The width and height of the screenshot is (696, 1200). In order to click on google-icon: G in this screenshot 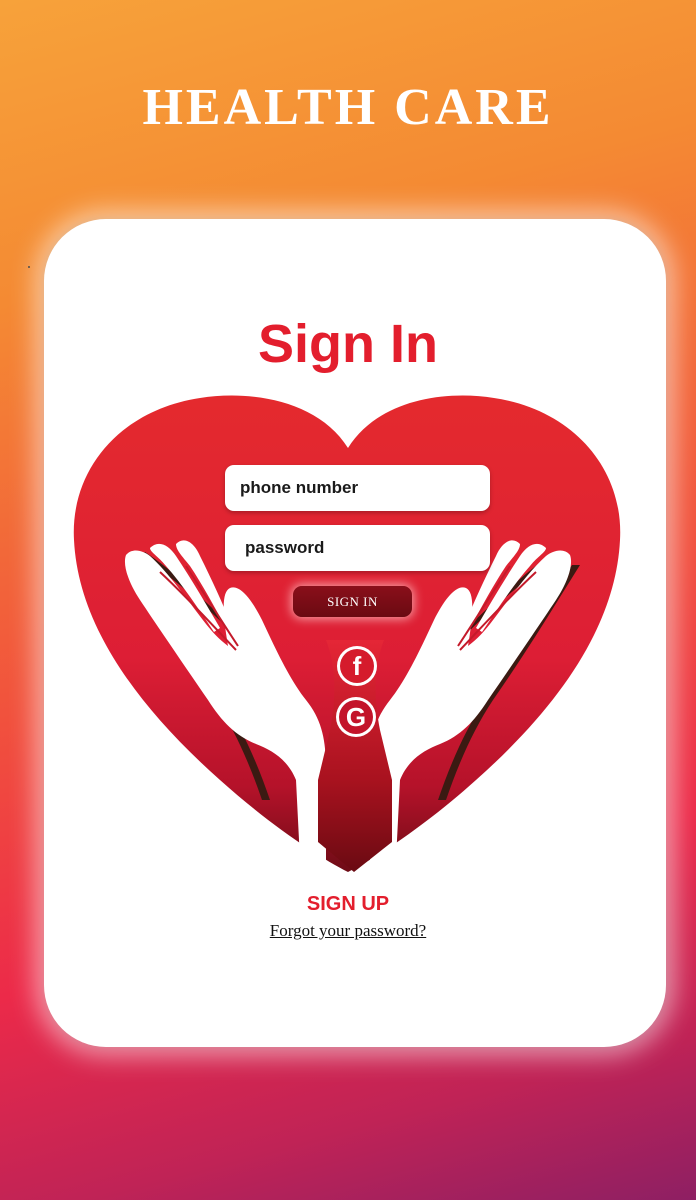, I will do `click(356, 717)`.